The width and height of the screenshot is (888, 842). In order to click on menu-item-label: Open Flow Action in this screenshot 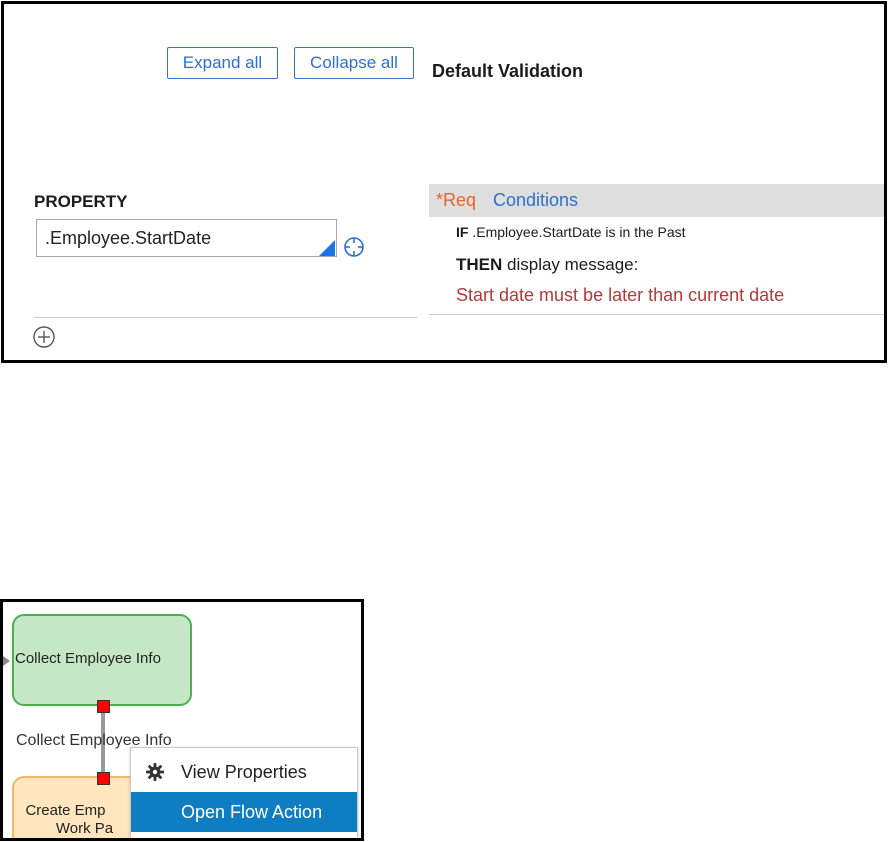, I will do `click(252, 812)`.